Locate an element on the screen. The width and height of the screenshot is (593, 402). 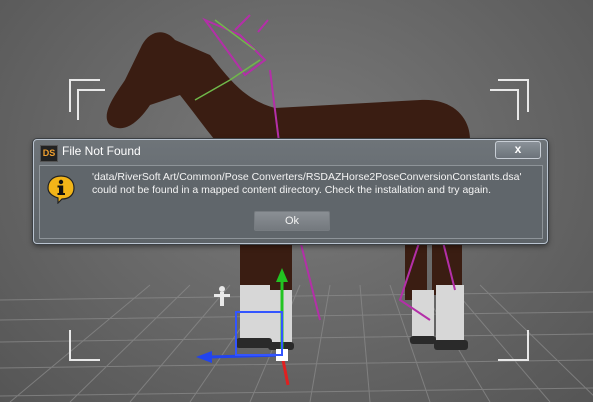
figure-pin-icon is located at coordinates (222, 296).